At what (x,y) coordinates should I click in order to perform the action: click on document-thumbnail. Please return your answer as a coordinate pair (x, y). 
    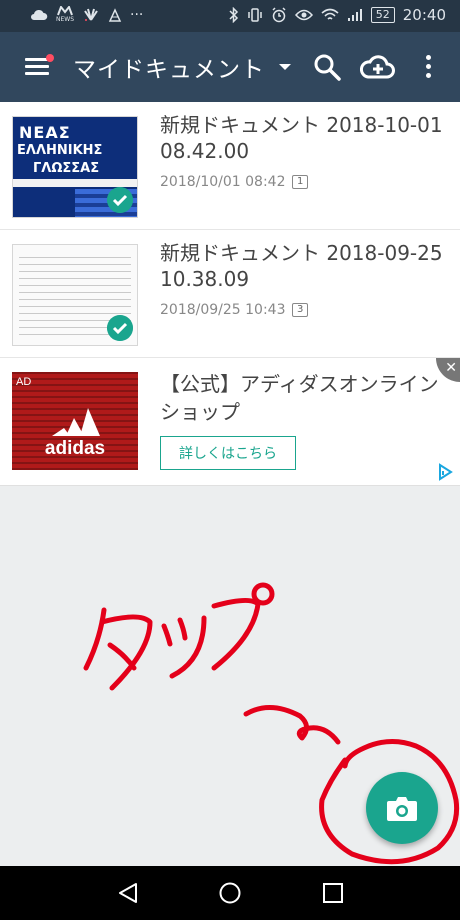
    Looking at the image, I should click on (75, 295).